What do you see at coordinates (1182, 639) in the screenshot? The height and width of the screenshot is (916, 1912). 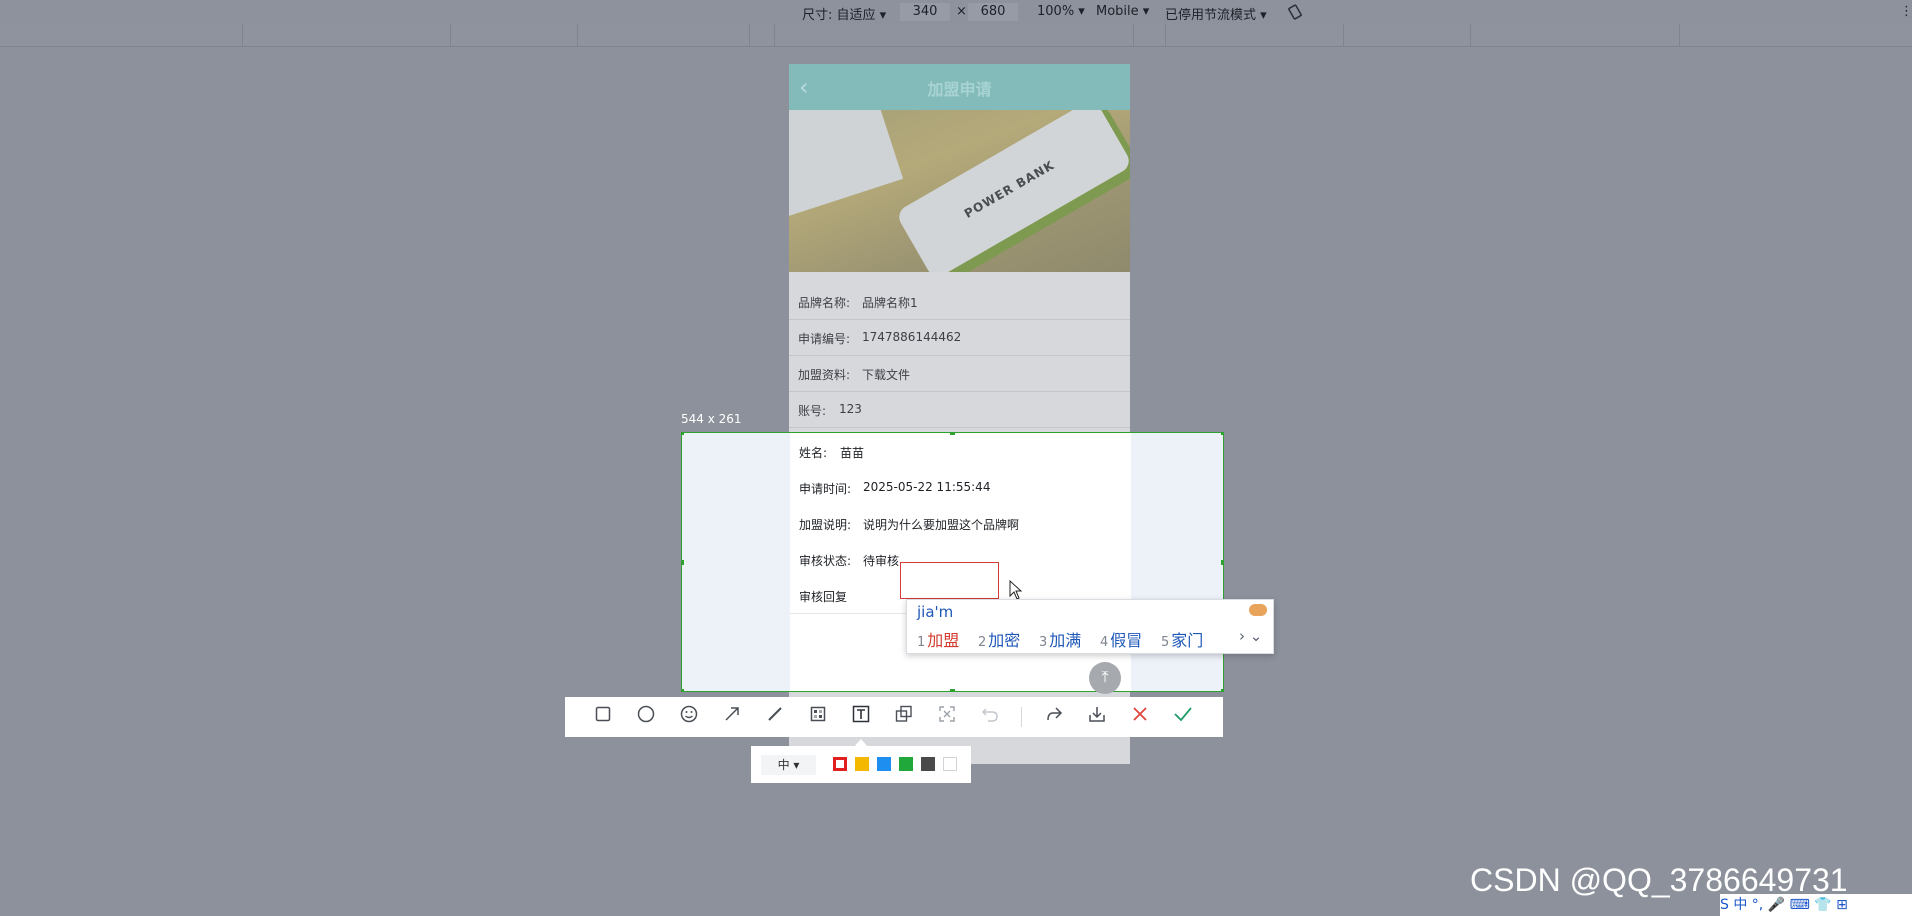 I see `ime-candidate: 5 家门` at bounding box center [1182, 639].